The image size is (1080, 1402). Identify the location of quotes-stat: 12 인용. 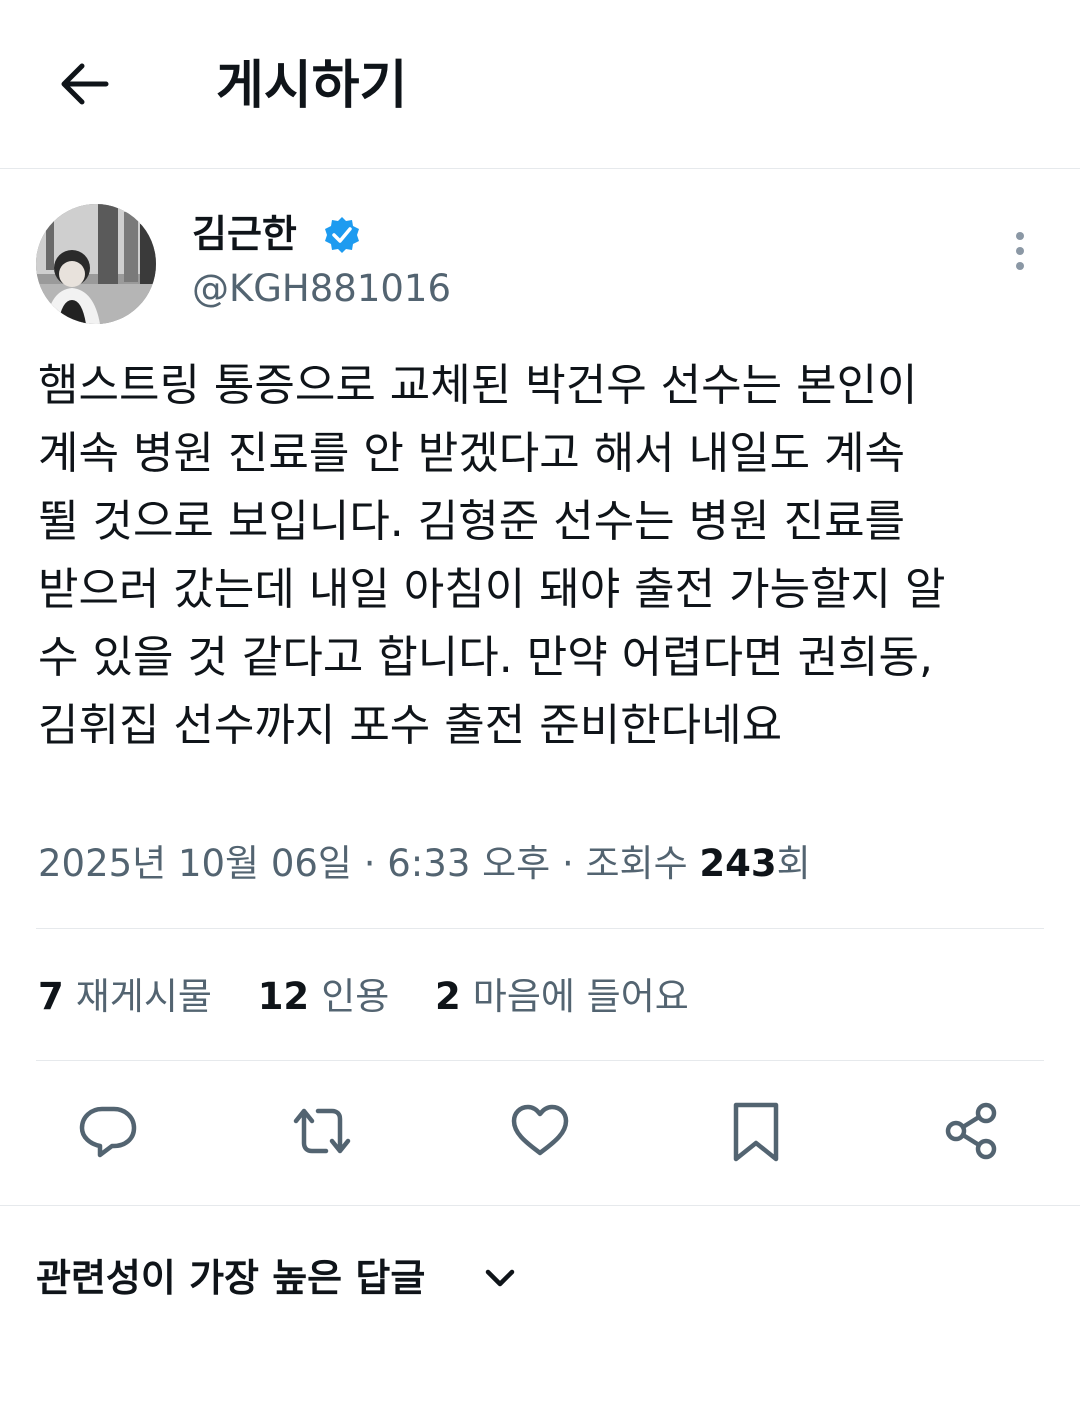
(324, 997).